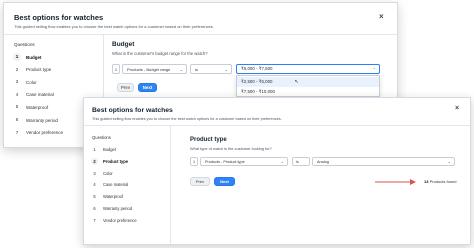  I want to click on field-select-label: Products - Budget range, so click(149, 69).